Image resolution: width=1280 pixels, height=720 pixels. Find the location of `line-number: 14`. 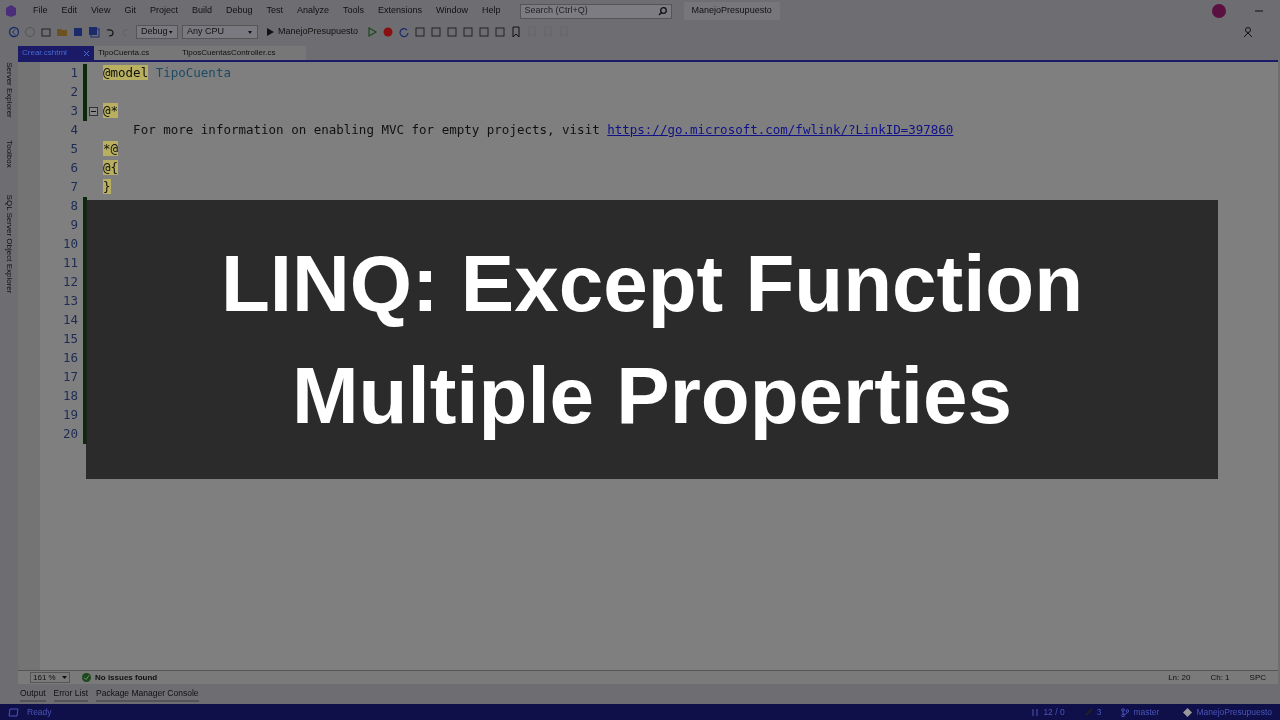

line-number: 14 is located at coordinates (69, 320).